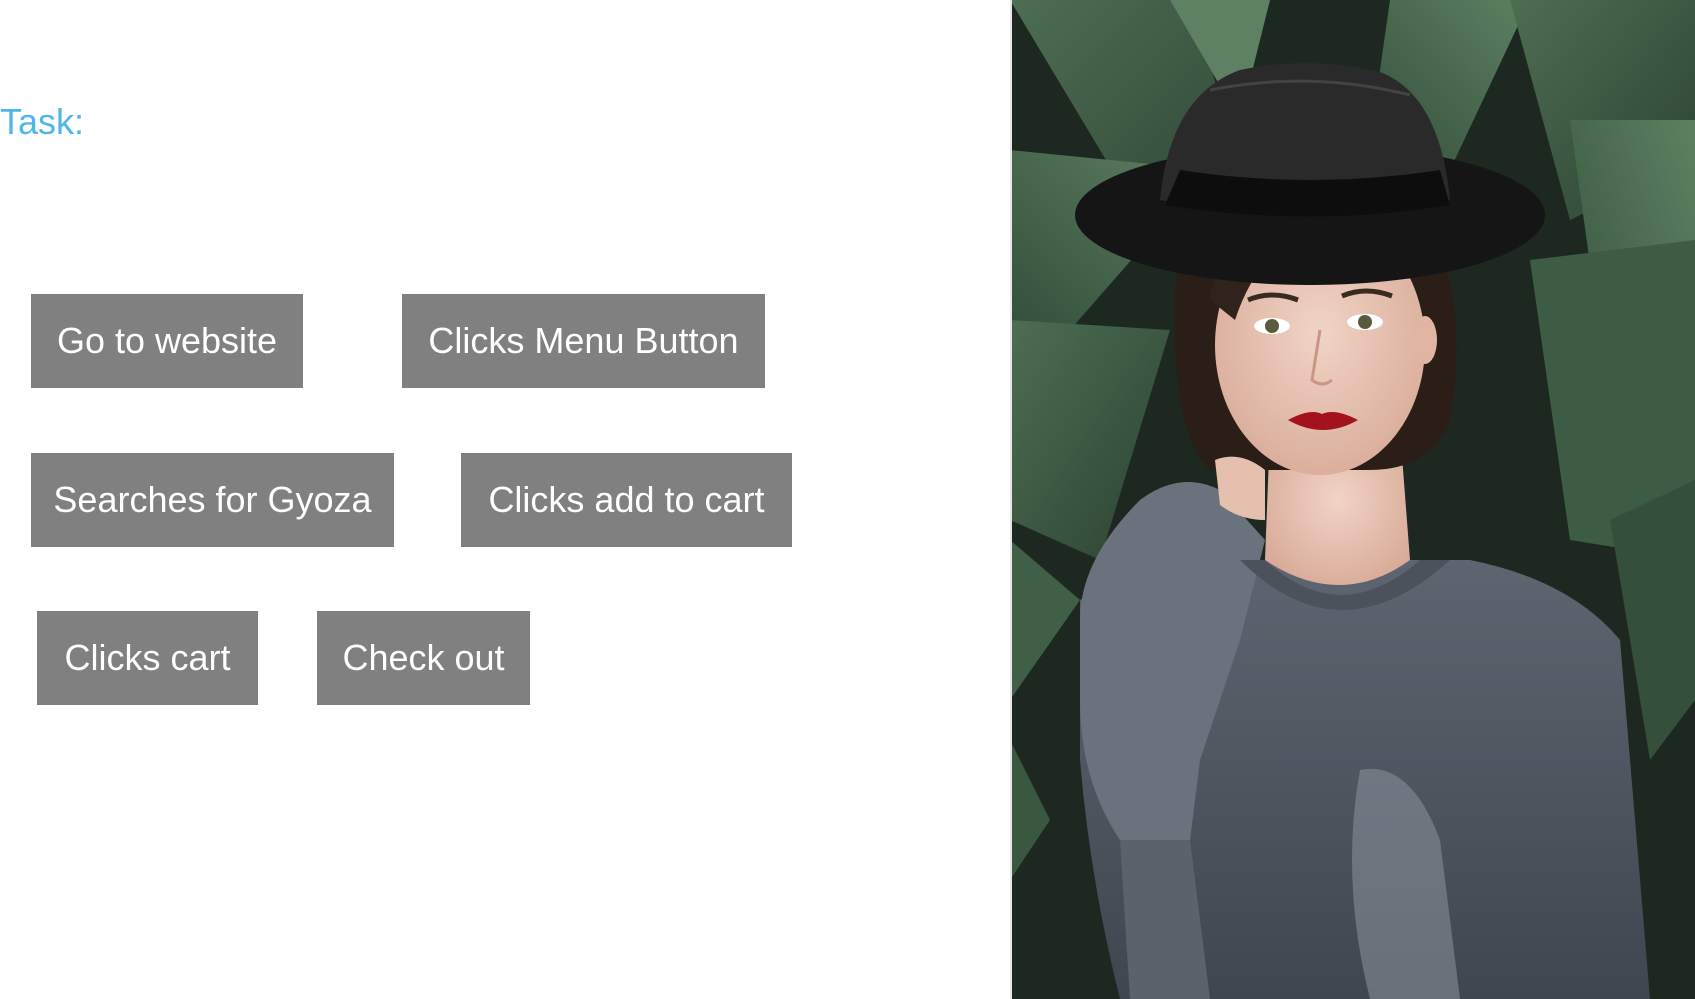 This screenshot has height=999, width=1695. I want to click on step-searches-for-gyoza: Searches for Gyoza, so click(212, 500).